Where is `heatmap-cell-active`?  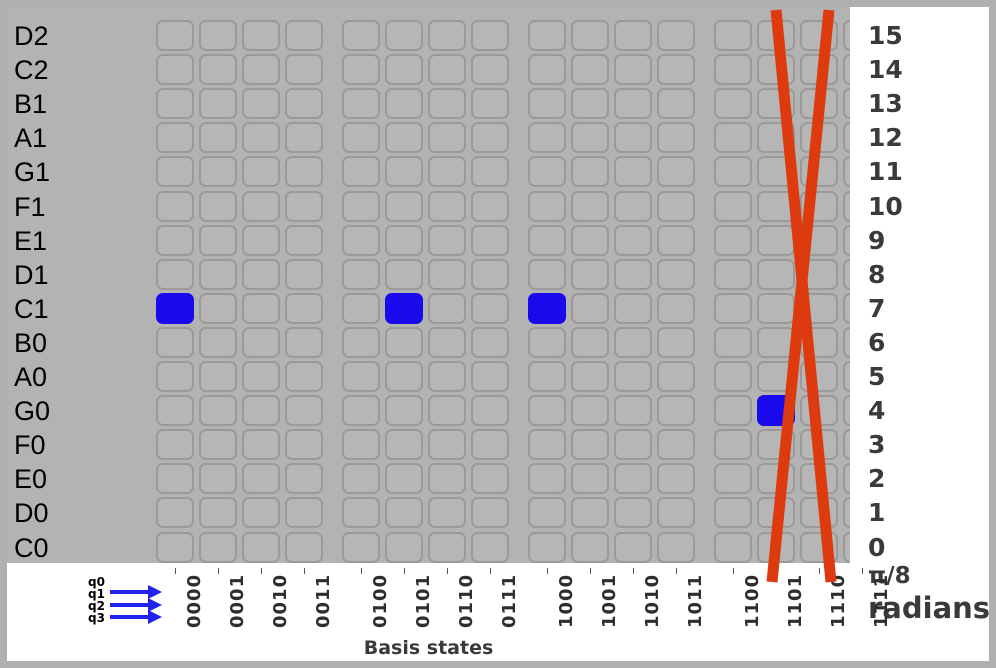
heatmap-cell-active is located at coordinates (175, 308).